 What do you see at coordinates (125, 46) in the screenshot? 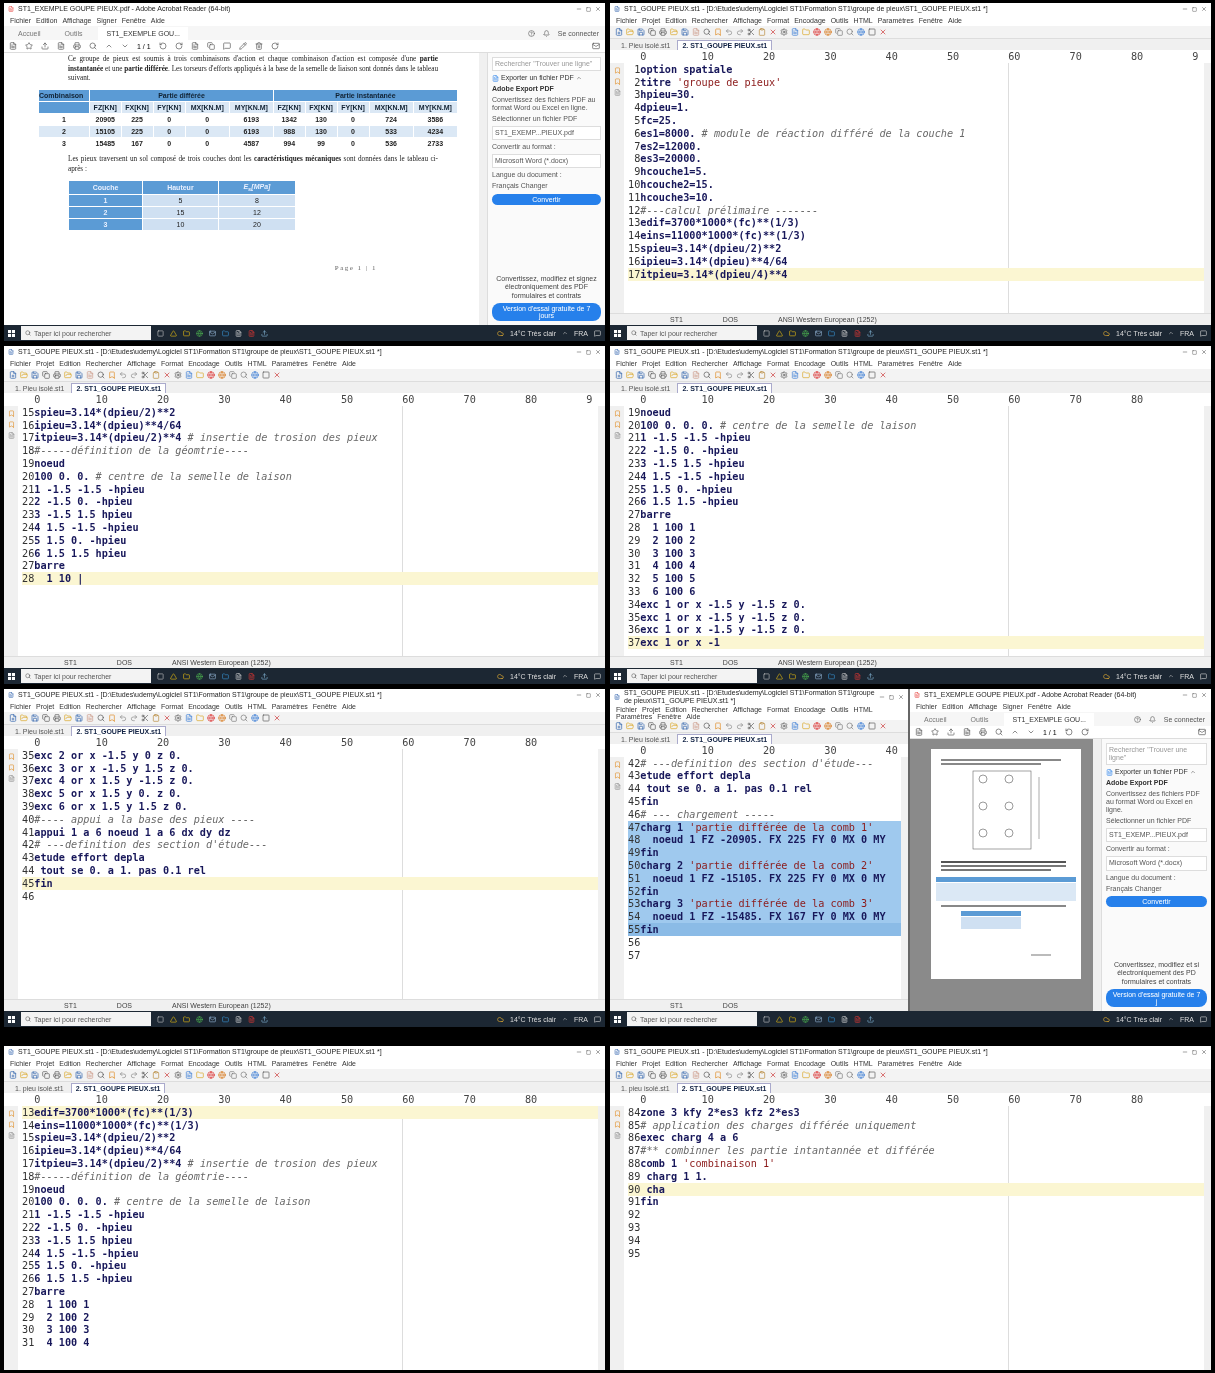
I see `chevron-down-icon` at bounding box center [125, 46].